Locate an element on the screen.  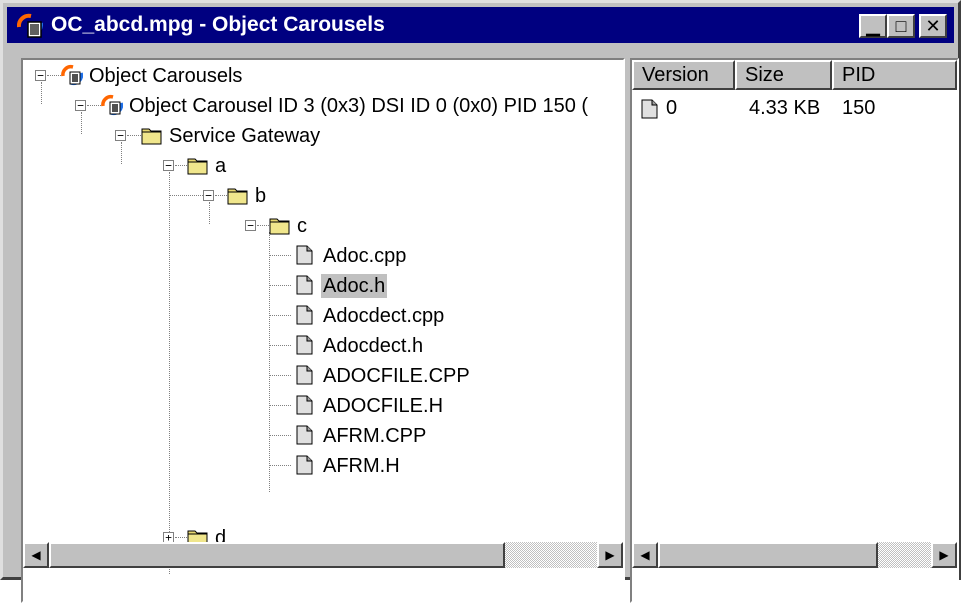
tree-item-label: AFRM.CPP is located at coordinates (375, 436).